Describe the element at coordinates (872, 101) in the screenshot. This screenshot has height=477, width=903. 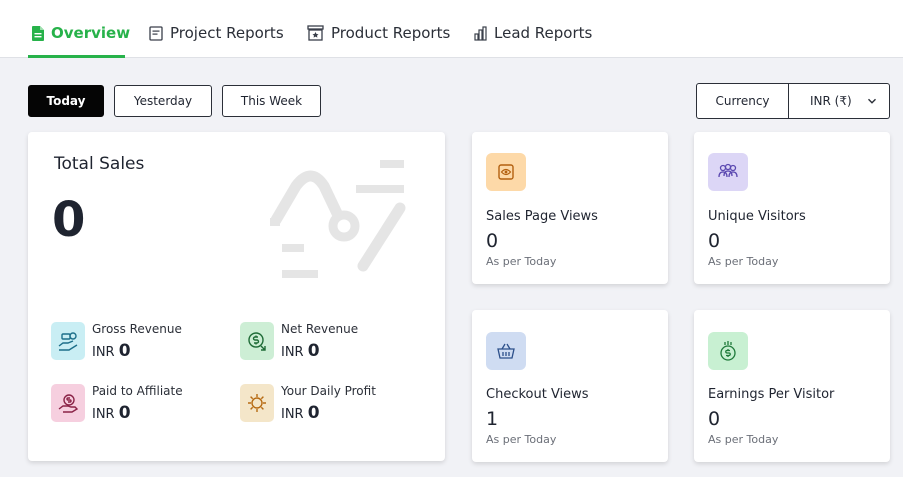
I see `chevron-down-icon` at that location.